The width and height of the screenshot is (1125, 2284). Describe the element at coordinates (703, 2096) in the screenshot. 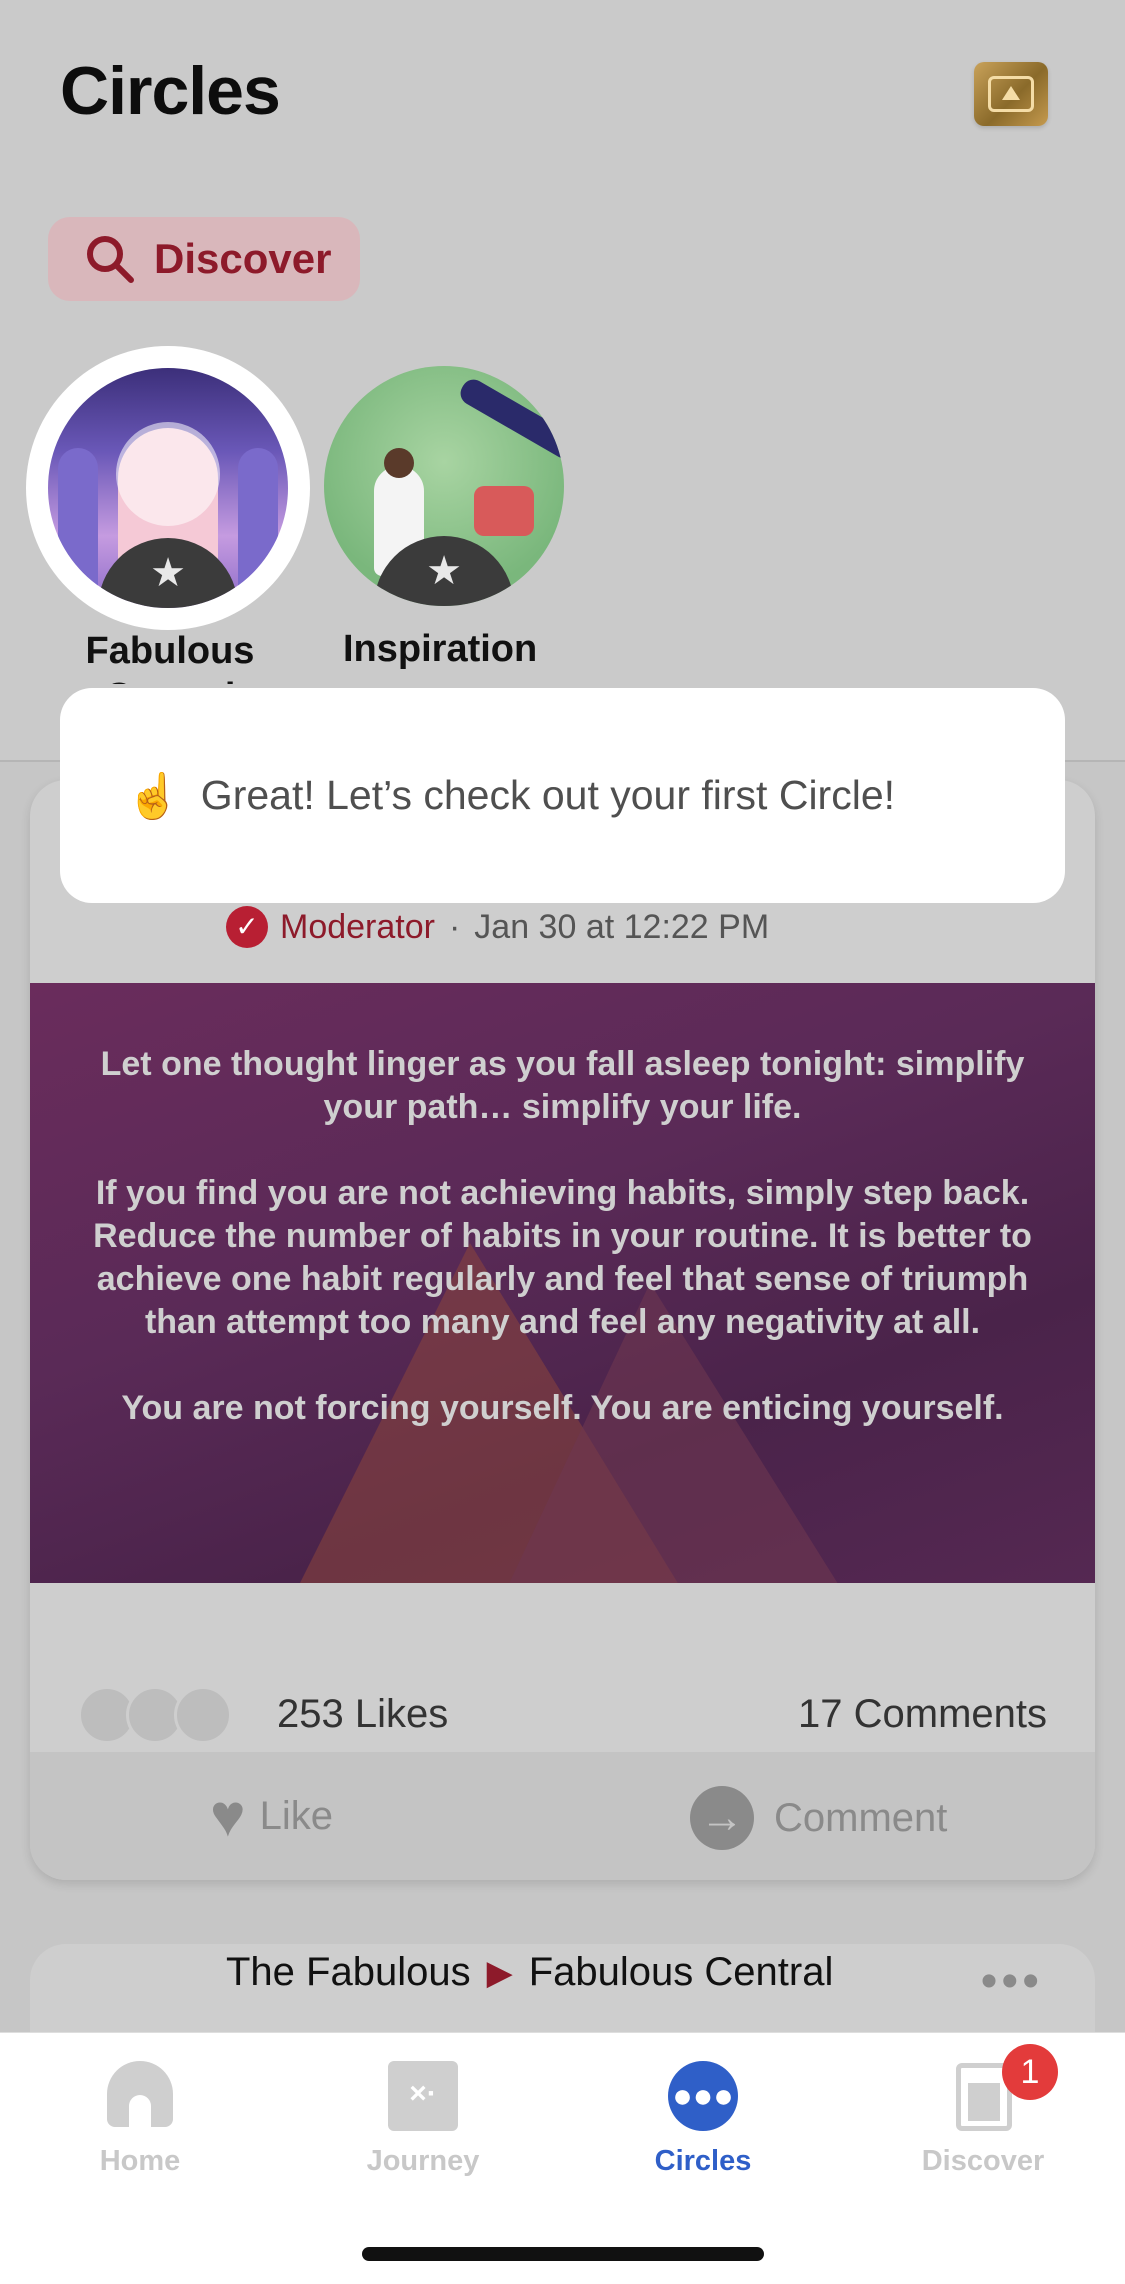

I see `people-icon: ●●●` at that location.